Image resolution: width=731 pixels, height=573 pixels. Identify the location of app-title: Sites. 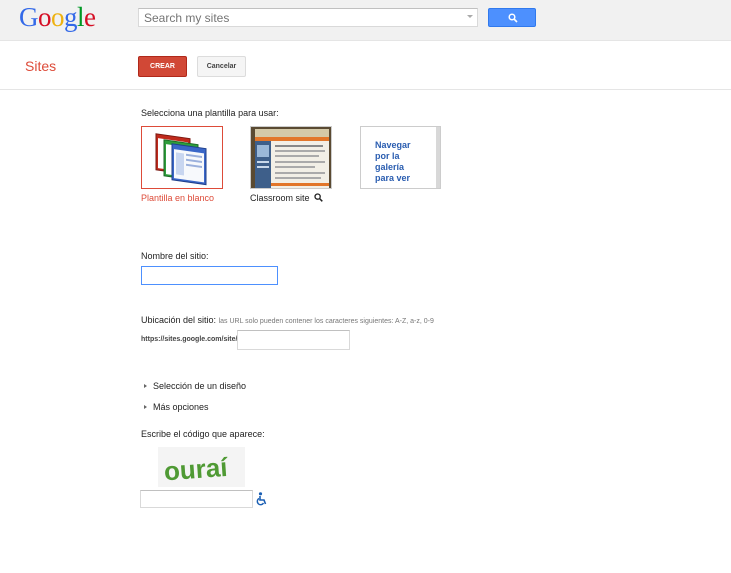
(40, 66).